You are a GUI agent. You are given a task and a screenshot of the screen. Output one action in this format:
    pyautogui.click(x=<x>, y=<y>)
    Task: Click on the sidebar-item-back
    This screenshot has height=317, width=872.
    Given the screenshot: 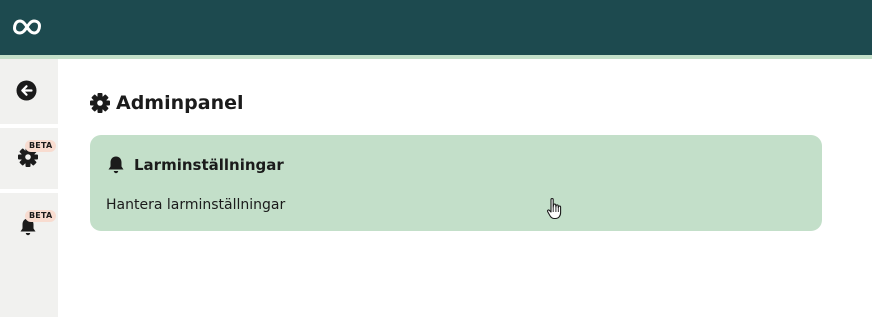 What is the action you would take?
    pyautogui.click(x=29, y=91)
    